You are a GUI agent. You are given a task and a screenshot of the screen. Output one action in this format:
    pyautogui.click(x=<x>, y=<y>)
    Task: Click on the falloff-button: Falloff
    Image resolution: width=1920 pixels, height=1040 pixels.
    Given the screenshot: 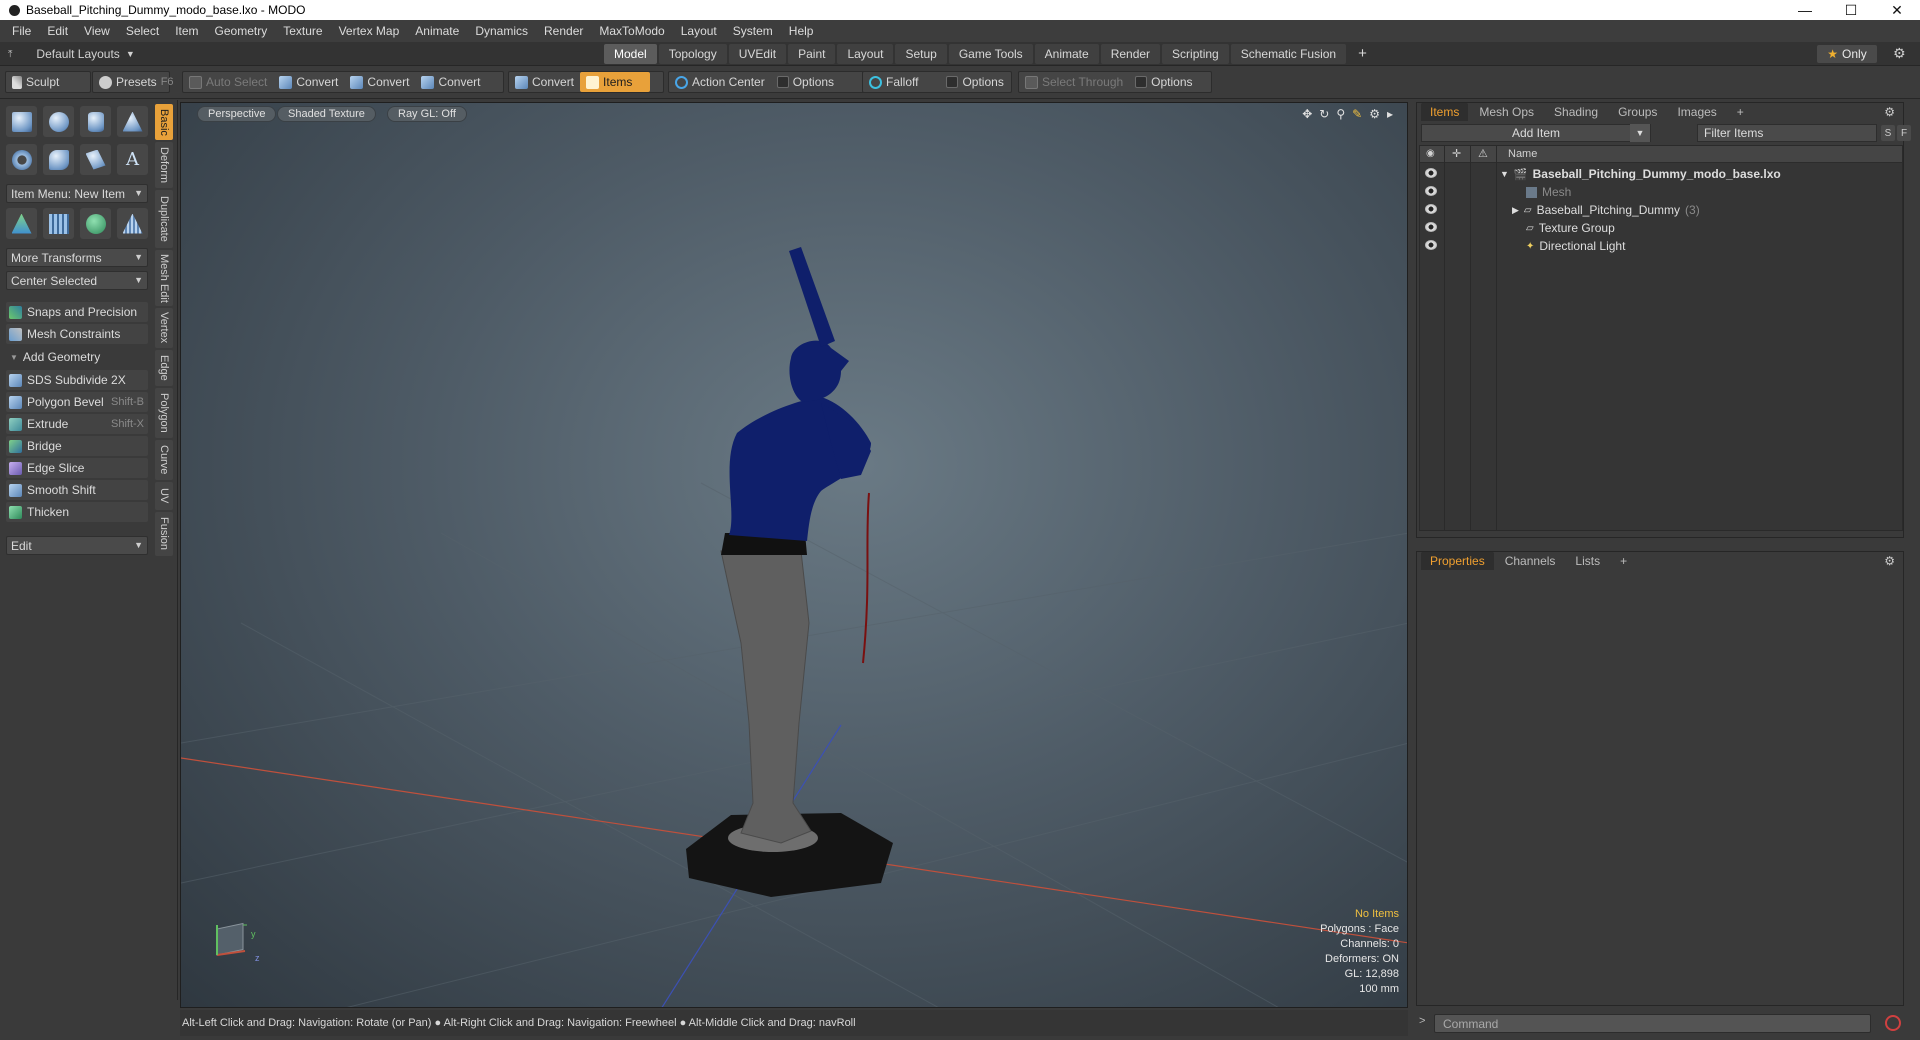 What is the action you would take?
    pyautogui.click(x=893, y=82)
    